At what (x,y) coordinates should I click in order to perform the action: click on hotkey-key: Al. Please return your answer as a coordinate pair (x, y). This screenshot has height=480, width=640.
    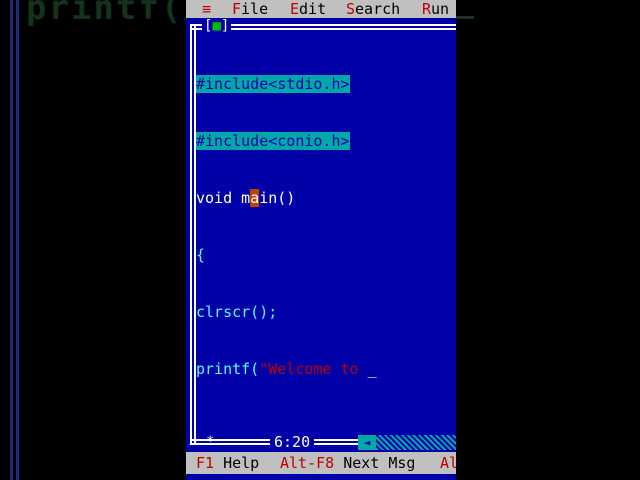
    Looking at the image, I should click on (448, 463).